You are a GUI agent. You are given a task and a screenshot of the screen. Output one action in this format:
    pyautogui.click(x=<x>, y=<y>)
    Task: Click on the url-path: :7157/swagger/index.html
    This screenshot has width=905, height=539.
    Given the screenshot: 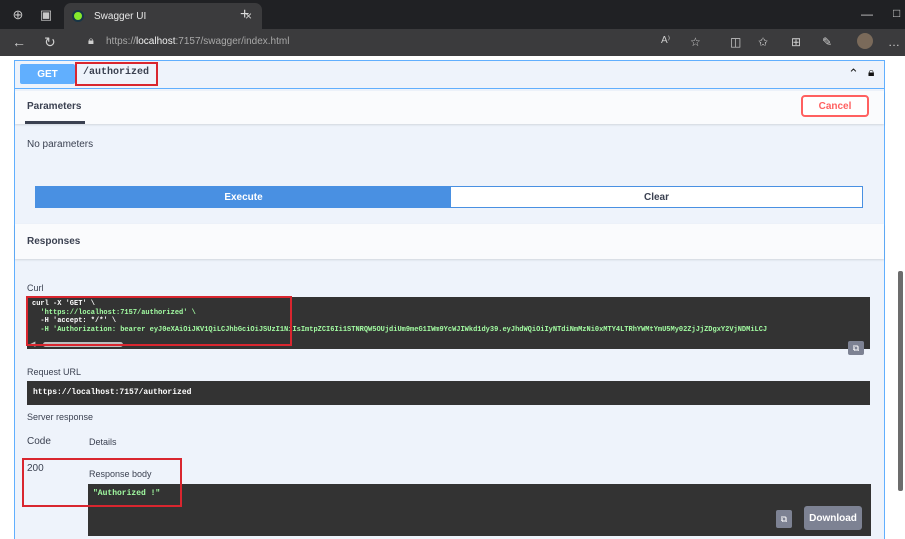 What is the action you would take?
    pyautogui.click(x=232, y=41)
    